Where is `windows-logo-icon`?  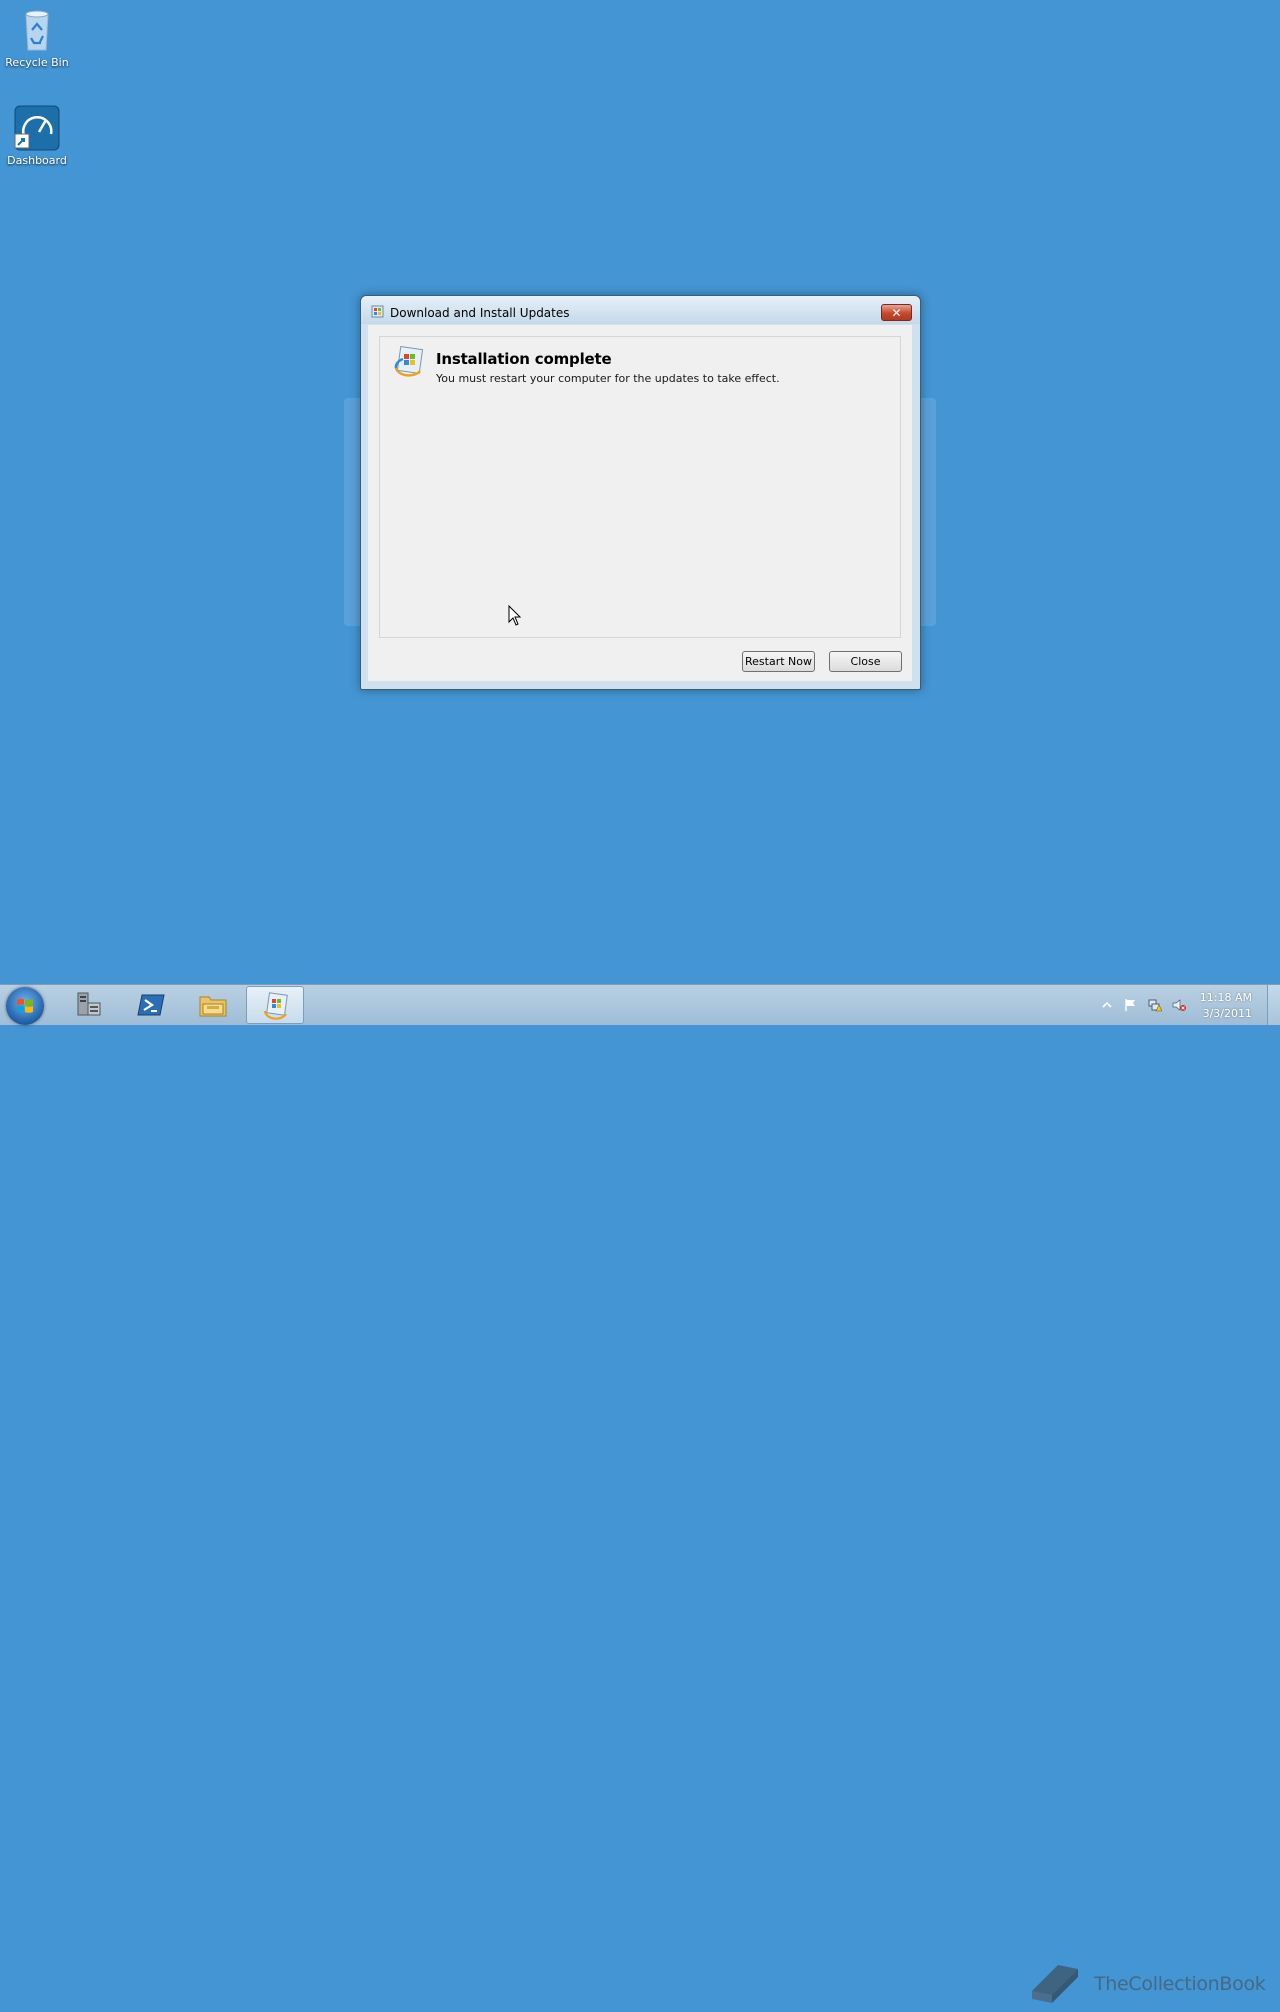
windows-logo-icon is located at coordinates (25, 1006).